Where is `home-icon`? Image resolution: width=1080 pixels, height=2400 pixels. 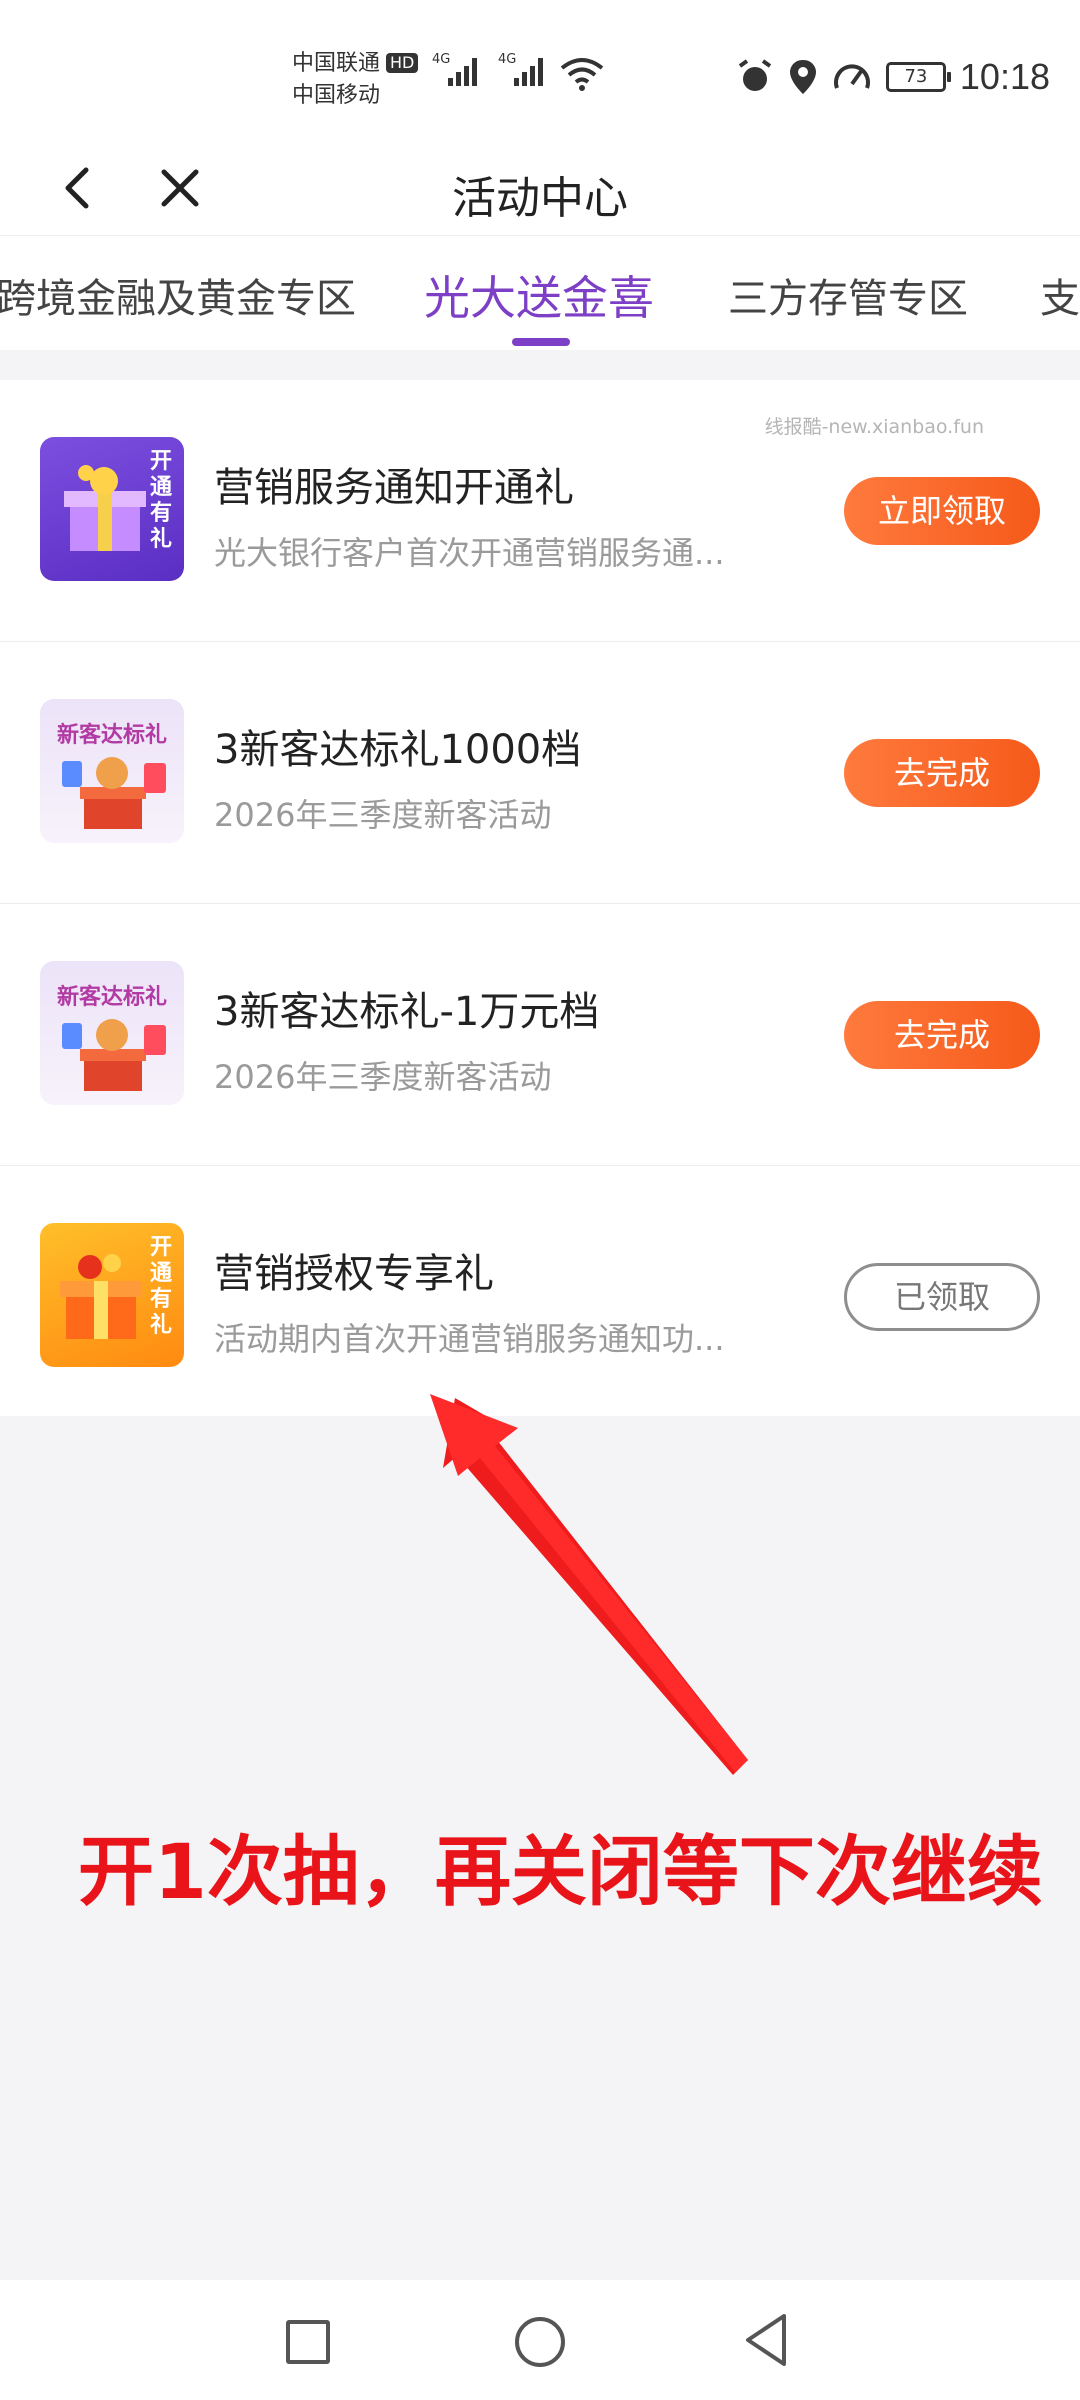 home-icon is located at coordinates (540, 2342).